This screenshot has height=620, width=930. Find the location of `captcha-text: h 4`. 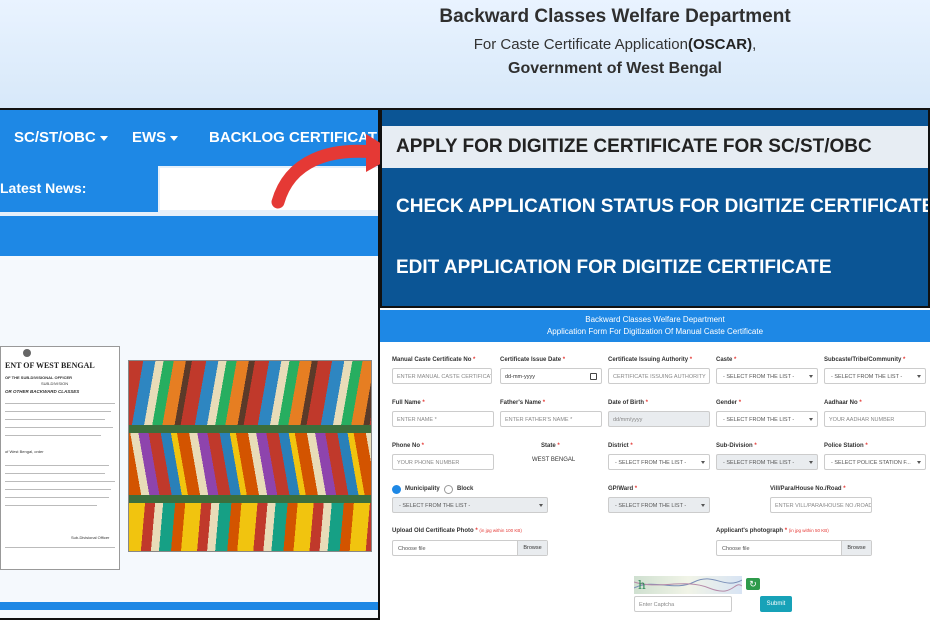

captcha-text: h 4 is located at coordinates (671, 586).